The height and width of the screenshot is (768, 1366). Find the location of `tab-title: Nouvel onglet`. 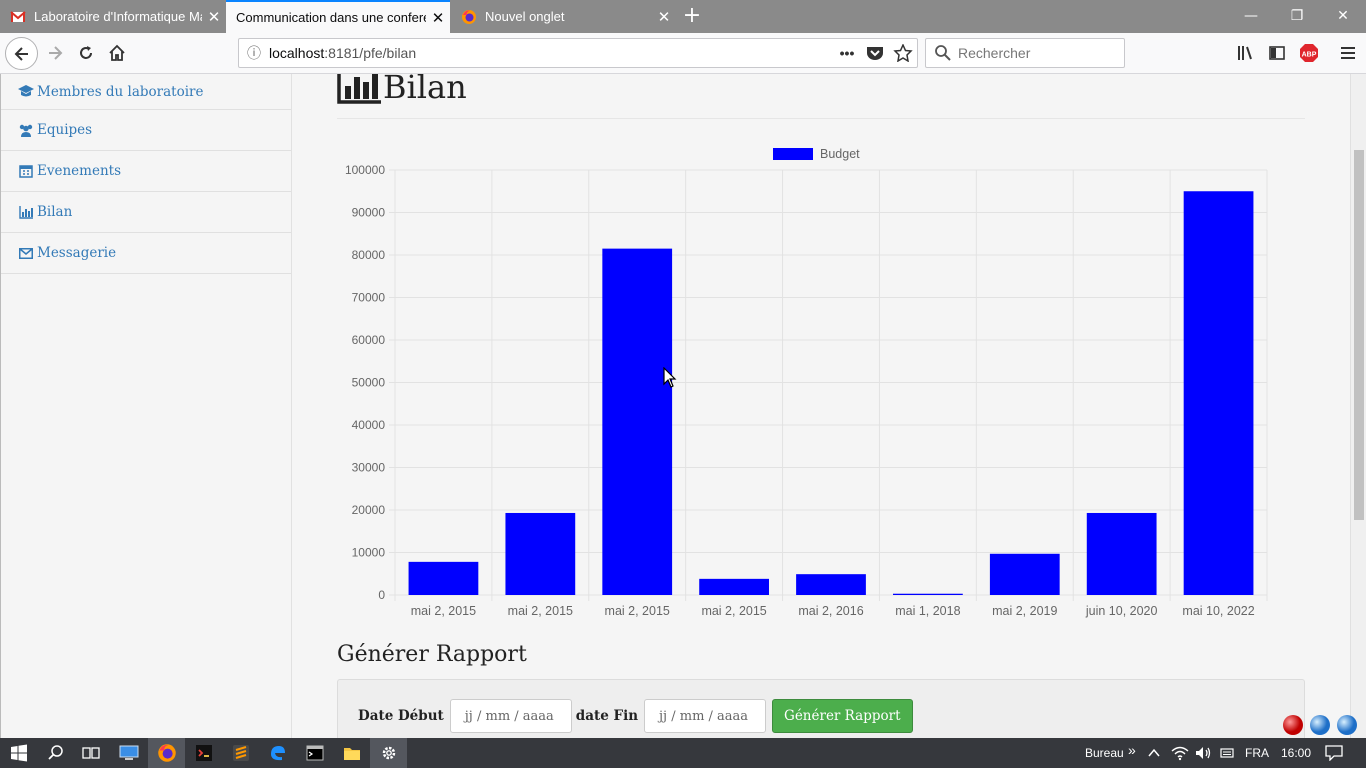

tab-title: Nouvel onglet is located at coordinates (525, 16).